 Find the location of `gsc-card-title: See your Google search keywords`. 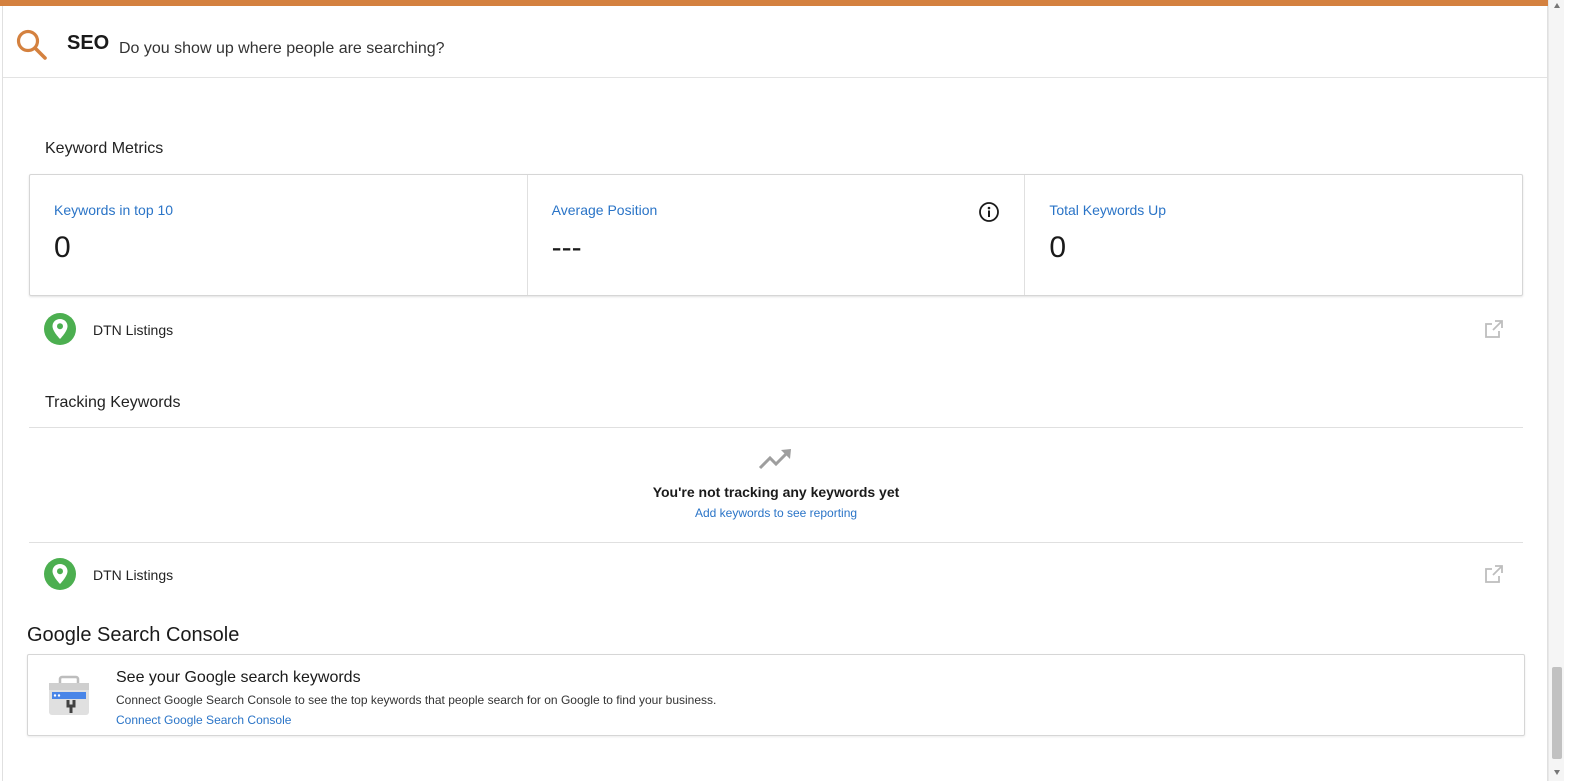

gsc-card-title: See your Google search keywords is located at coordinates (238, 677).